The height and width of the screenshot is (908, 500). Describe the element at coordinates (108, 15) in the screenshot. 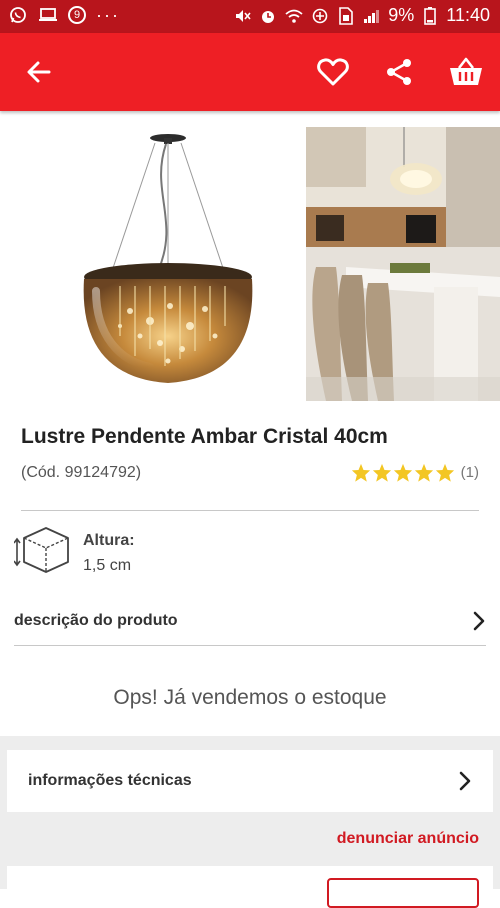

I see `more-notifications-icon: ···` at that location.